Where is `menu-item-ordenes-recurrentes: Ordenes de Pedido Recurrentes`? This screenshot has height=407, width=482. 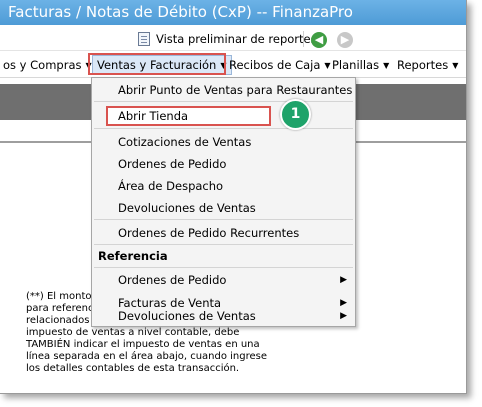 menu-item-ordenes-recurrentes: Ordenes de Pedido Recurrentes is located at coordinates (208, 233).